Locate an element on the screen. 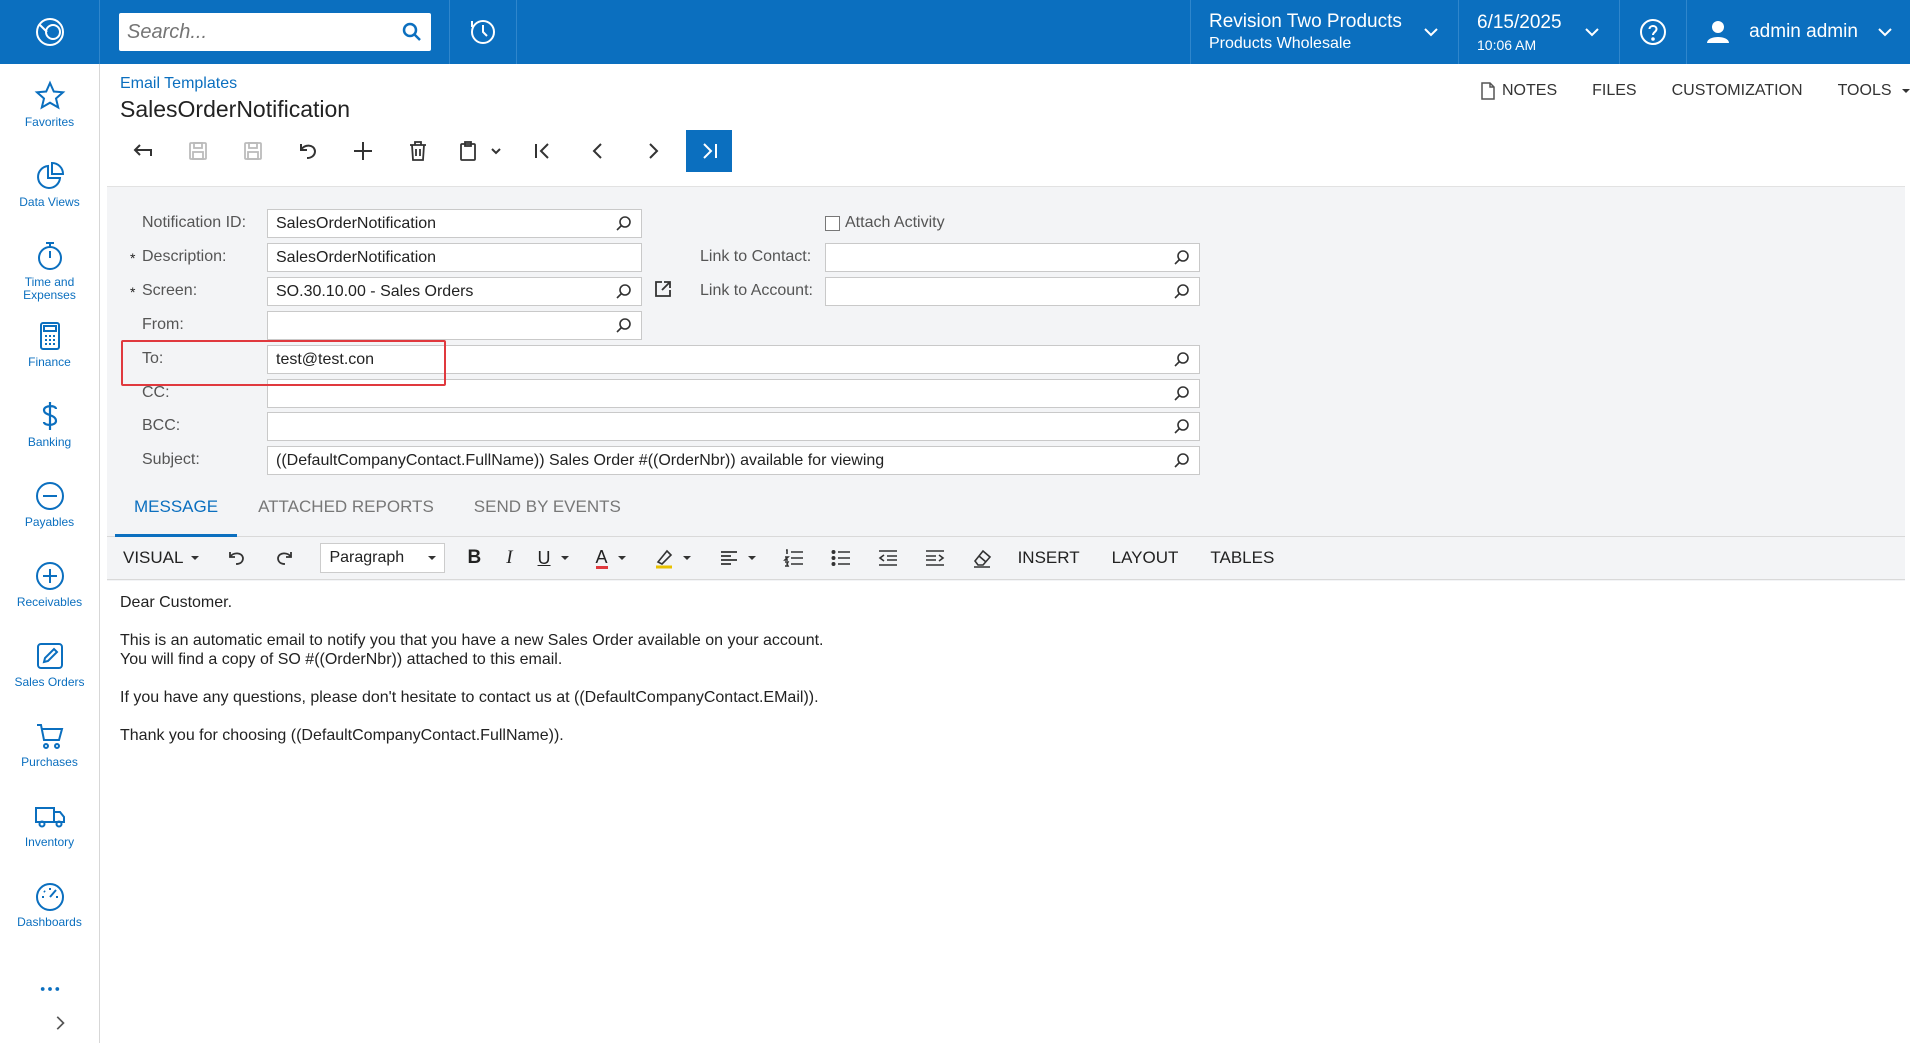 The image size is (1910, 1043). attach-activity-option: Attach Activity is located at coordinates (885, 223).